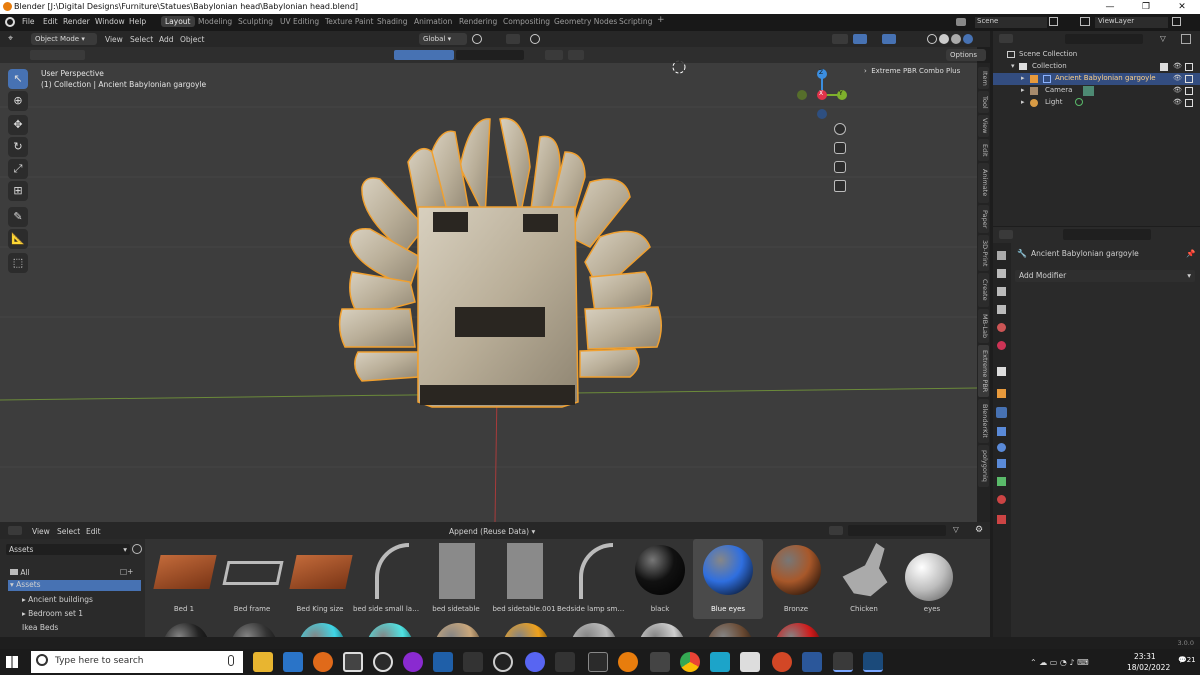 The width and height of the screenshot is (1200, 675). Describe the element at coordinates (956, 529) in the screenshot. I see `asset-filter-icon: ▽` at that location.